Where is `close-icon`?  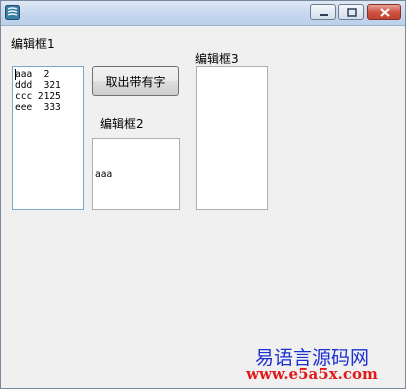 close-icon is located at coordinates (385, 12).